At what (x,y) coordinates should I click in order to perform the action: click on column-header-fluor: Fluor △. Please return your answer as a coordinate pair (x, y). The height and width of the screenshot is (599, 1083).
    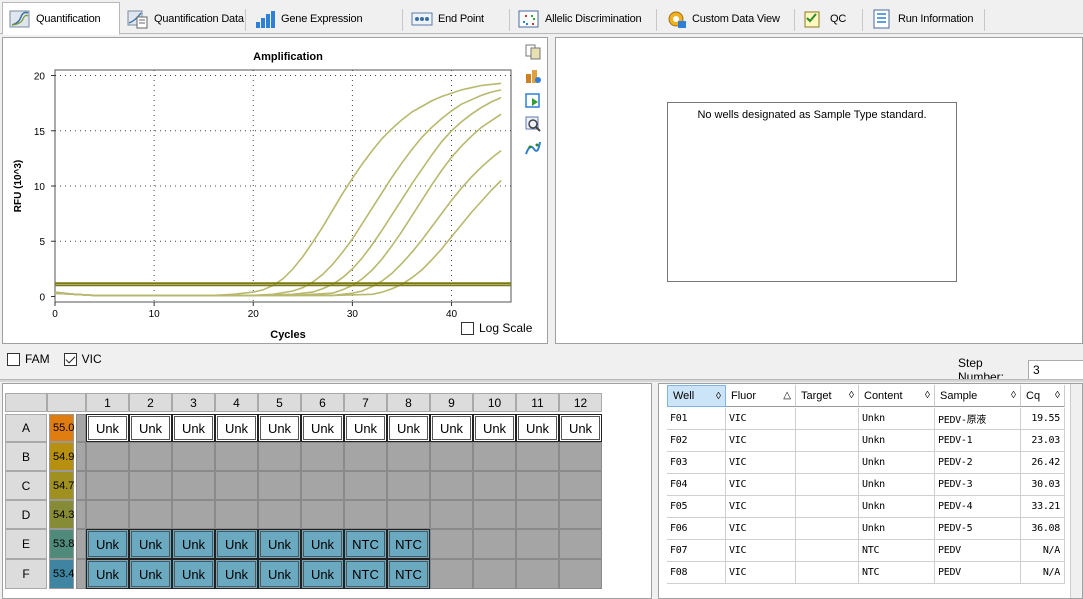
    Looking at the image, I should click on (761, 396).